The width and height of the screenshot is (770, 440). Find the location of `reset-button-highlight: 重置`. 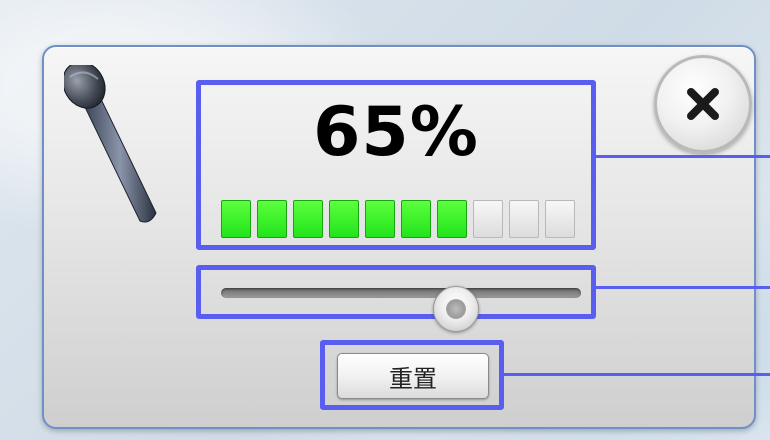

reset-button-highlight: 重置 is located at coordinates (412, 375).